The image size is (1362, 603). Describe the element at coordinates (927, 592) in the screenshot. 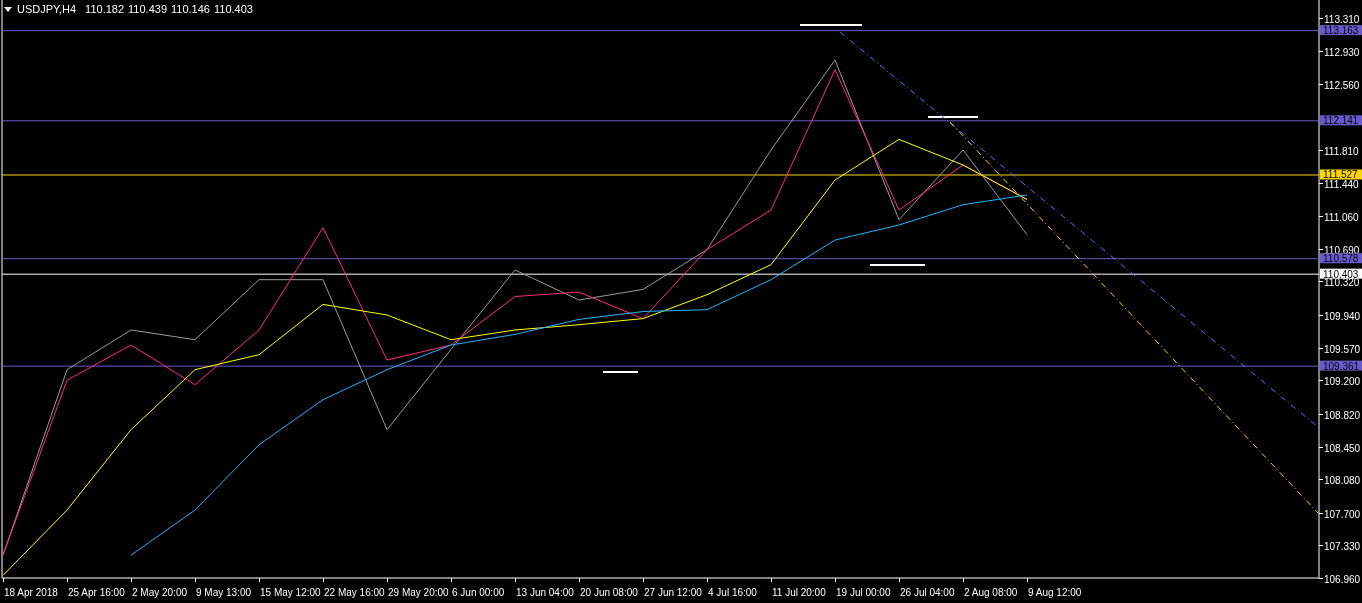

I see `time-axis-label: 26 Jul 04:00` at that location.